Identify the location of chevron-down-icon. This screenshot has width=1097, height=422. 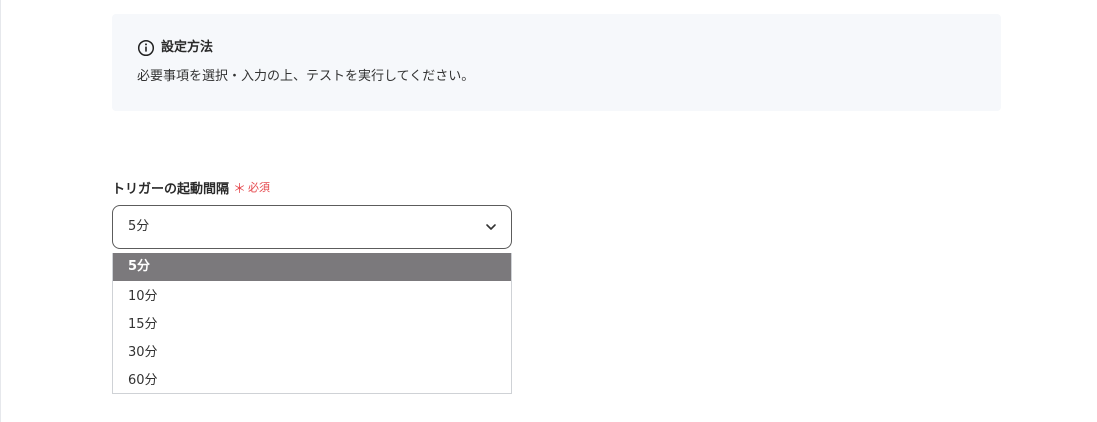
(491, 227).